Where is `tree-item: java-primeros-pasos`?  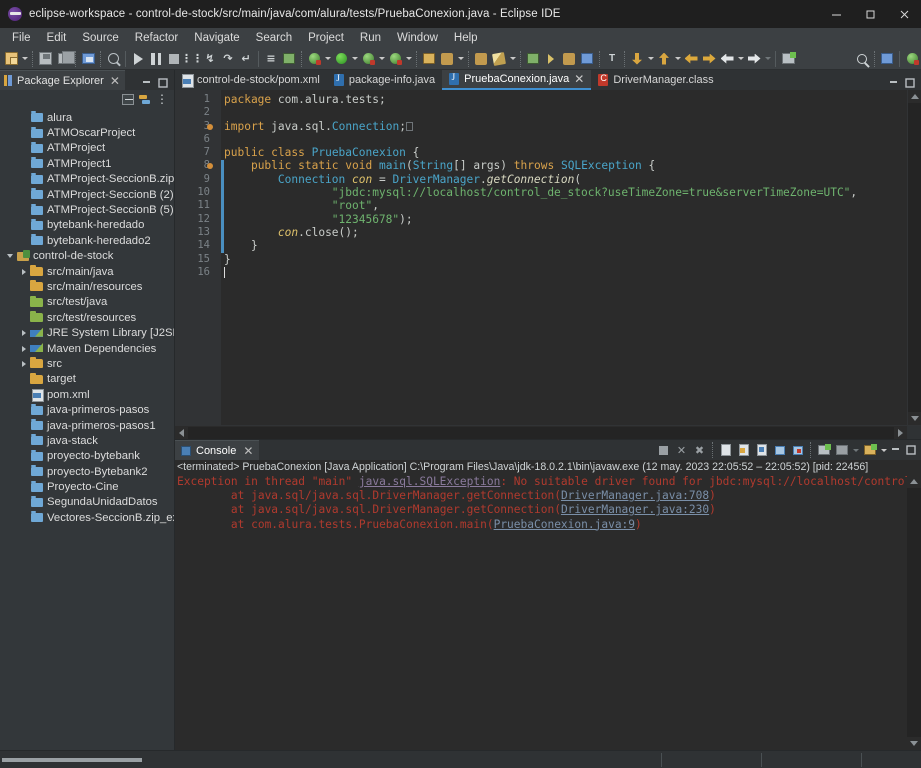
tree-item: java-primeros-pasos is located at coordinates (87, 409).